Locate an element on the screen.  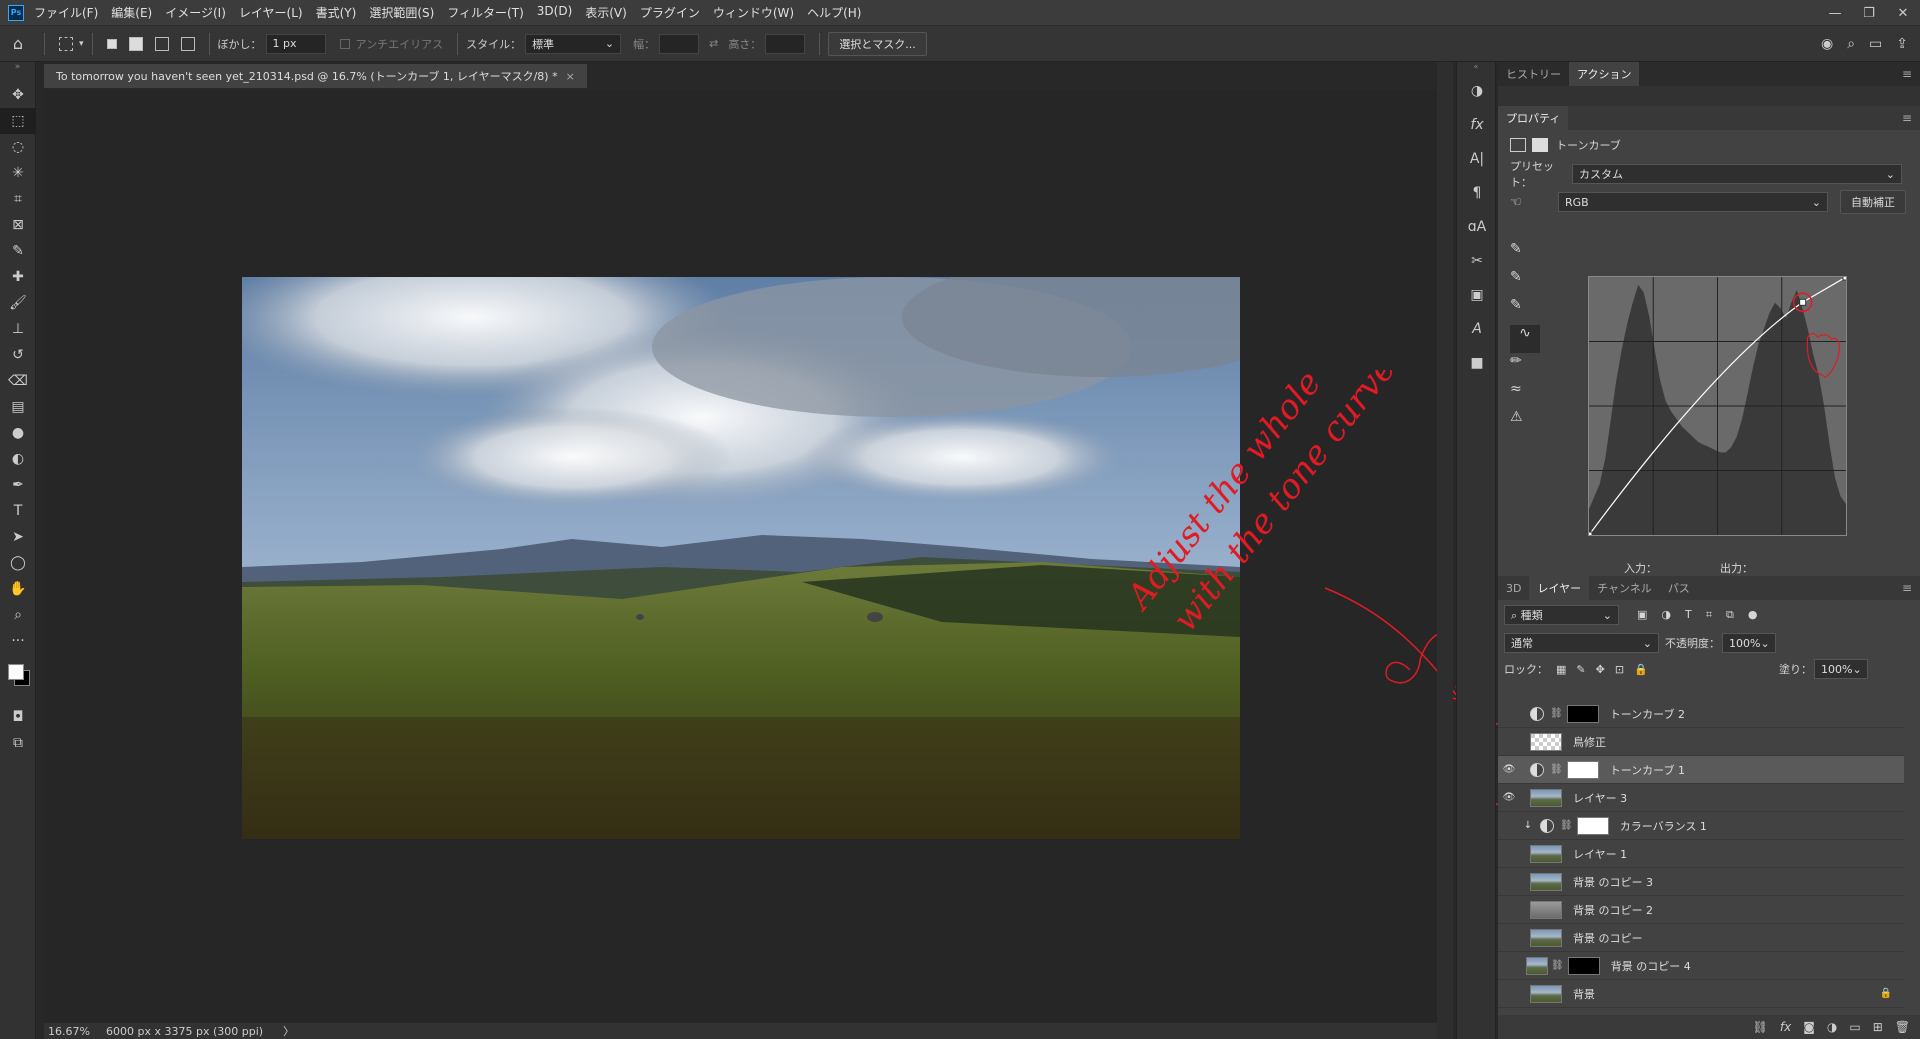
pencil-curve-icon: ✏ is located at coordinates (1525, 367).